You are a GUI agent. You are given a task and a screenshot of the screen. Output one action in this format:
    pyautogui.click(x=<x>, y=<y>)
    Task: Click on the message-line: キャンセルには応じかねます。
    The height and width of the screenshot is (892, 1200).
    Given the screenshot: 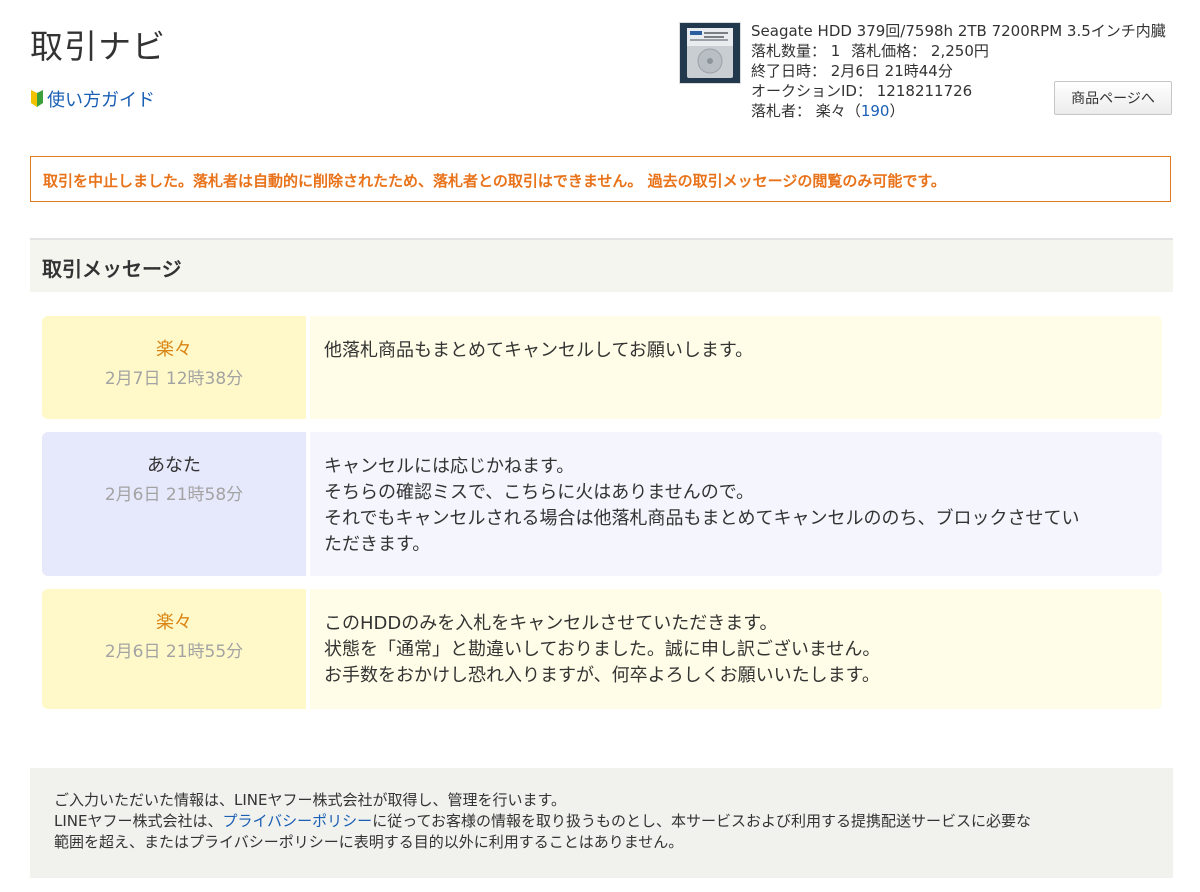 What is the action you would take?
    pyautogui.click(x=449, y=466)
    